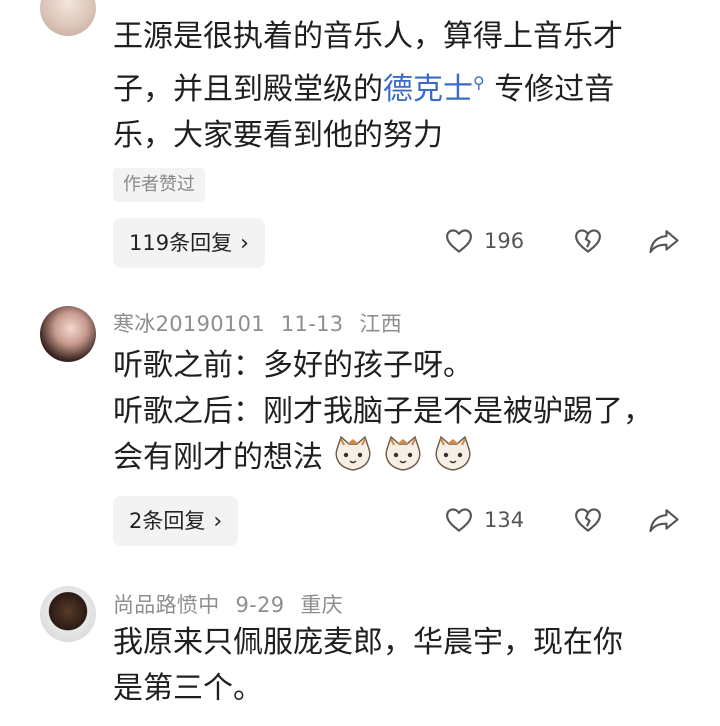  I want to click on like-button: 196, so click(484, 241).